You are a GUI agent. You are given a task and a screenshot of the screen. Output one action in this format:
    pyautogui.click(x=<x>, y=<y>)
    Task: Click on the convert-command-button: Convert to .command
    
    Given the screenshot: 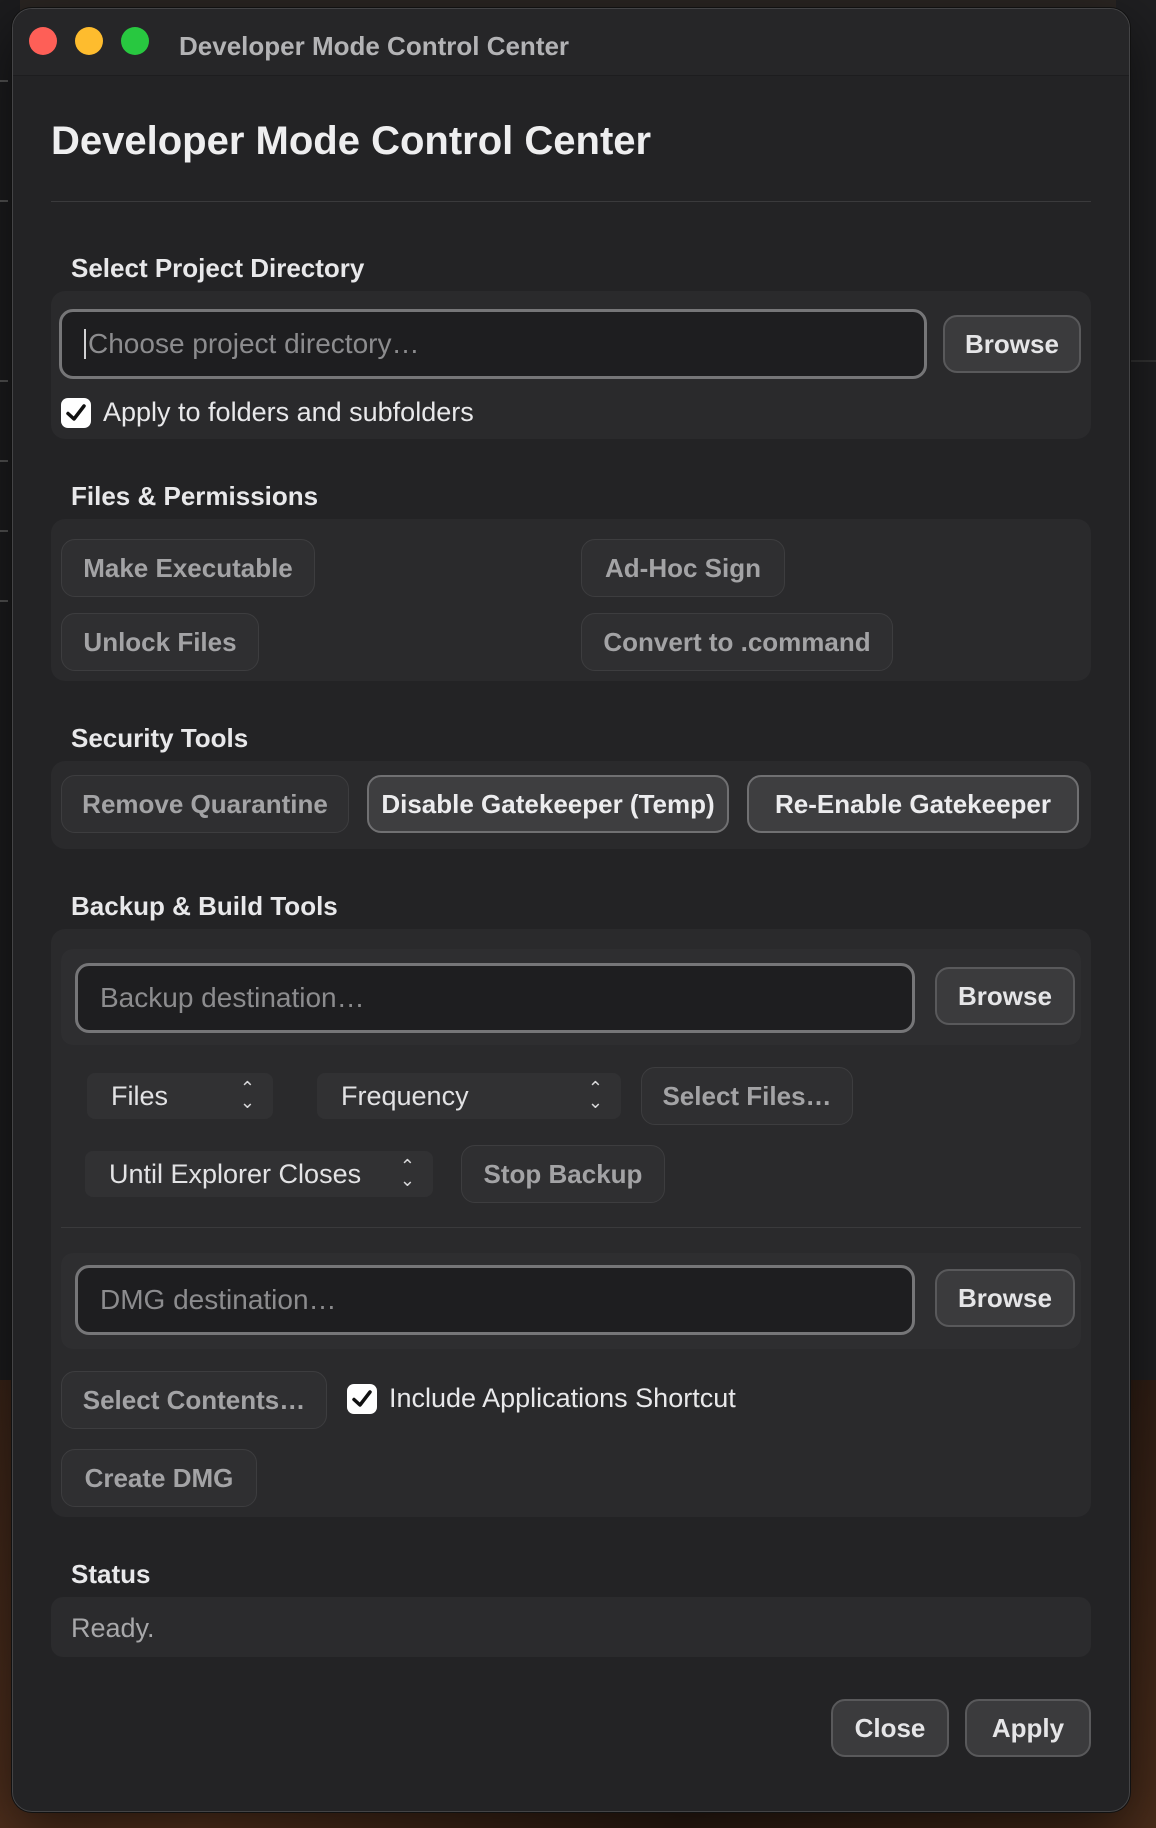 What is the action you would take?
    pyautogui.click(x=737, y=642)
    